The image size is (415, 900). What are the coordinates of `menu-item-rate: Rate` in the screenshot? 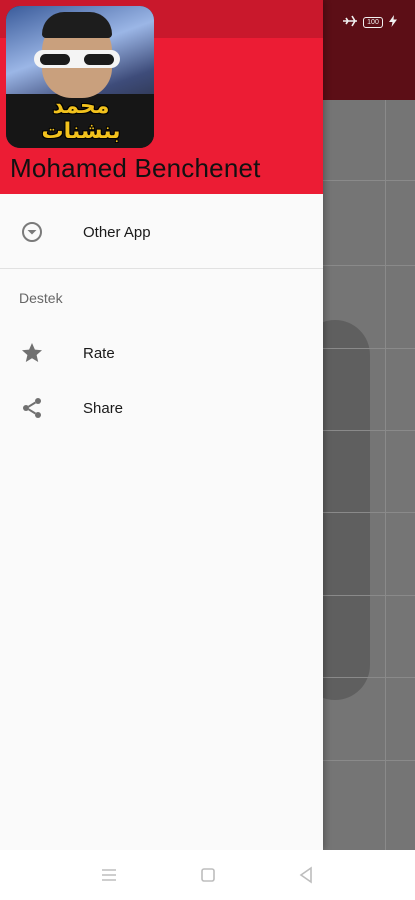 It's located at (161, 353).